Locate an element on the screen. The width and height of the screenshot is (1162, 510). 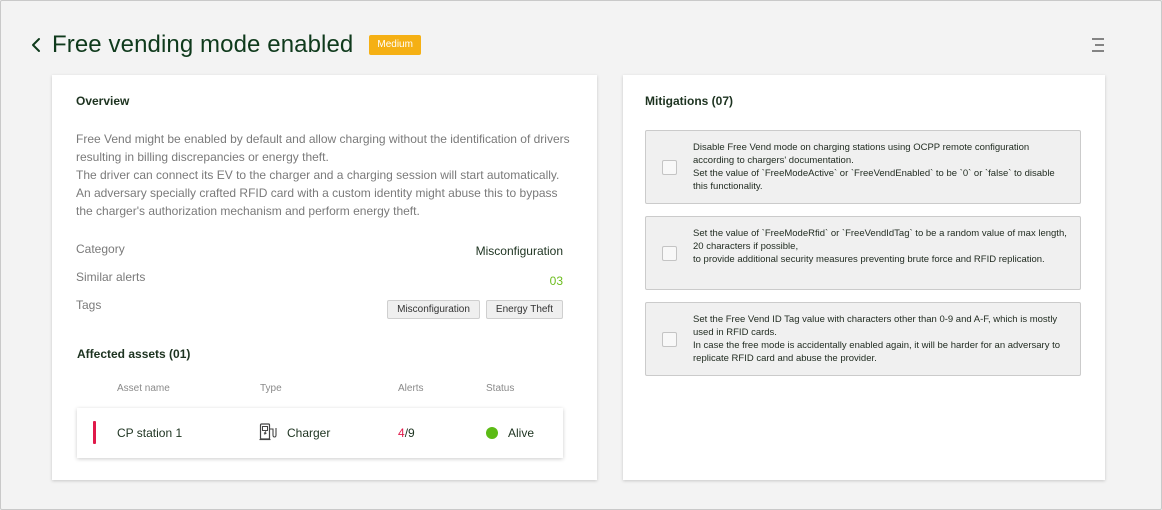
tag-misconfiguration: Misconfiguration is located at coordinates (433, 309).